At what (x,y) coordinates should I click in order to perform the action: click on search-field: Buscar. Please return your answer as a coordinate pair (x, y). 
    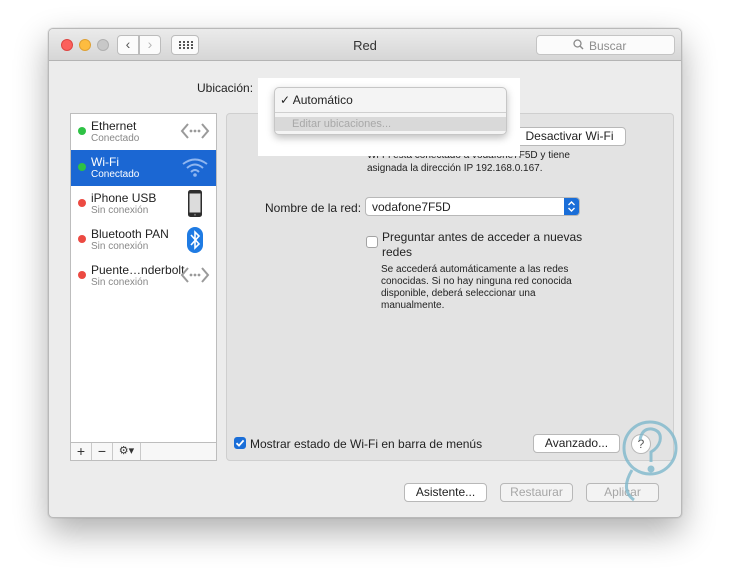
    Looking at the image, I should click on (605, 45).